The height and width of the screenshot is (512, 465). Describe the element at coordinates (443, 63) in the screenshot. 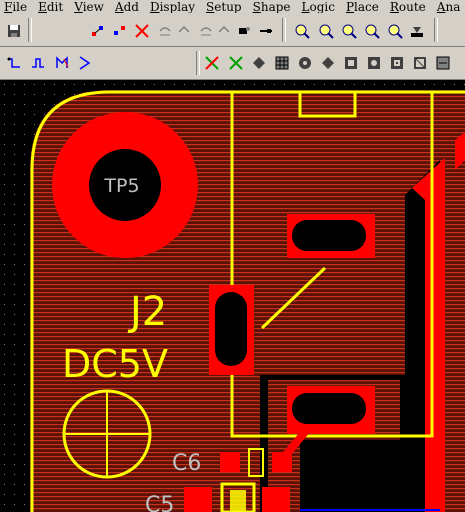

I see `dimension-icon` at that location.